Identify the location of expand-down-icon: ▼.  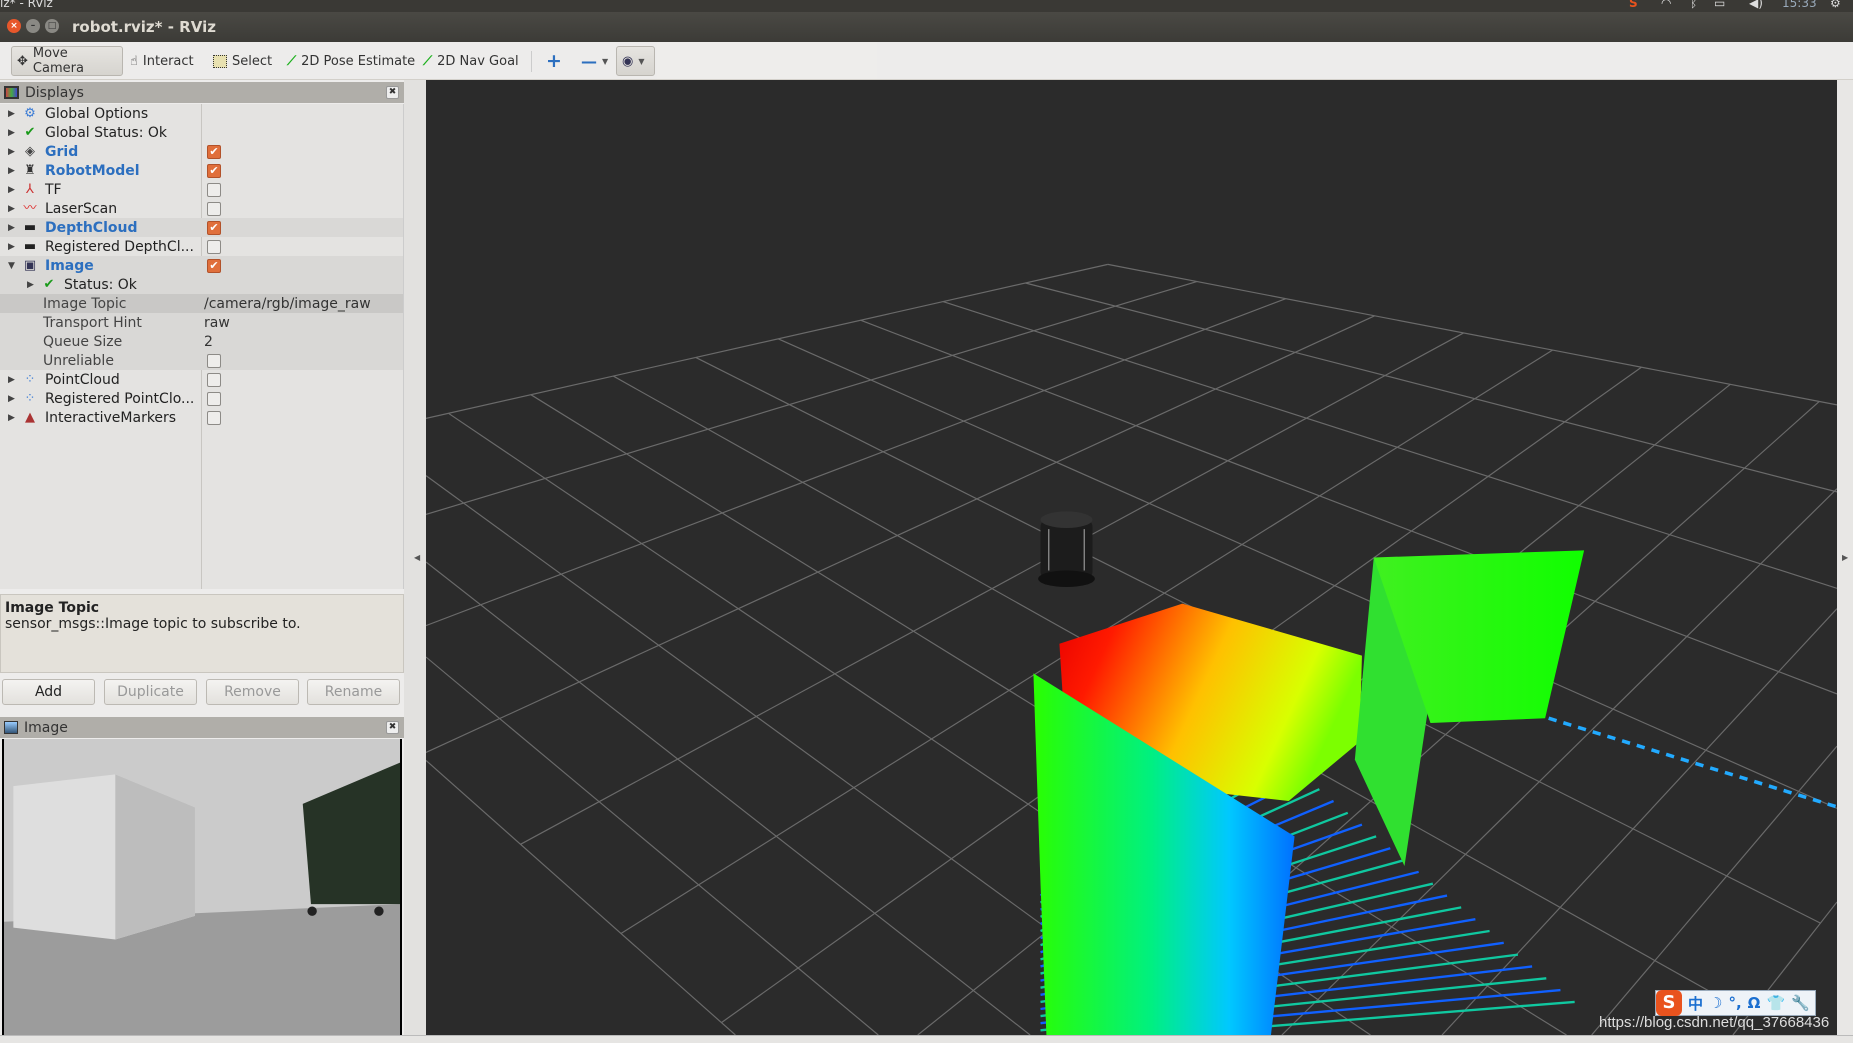
(11, 266).